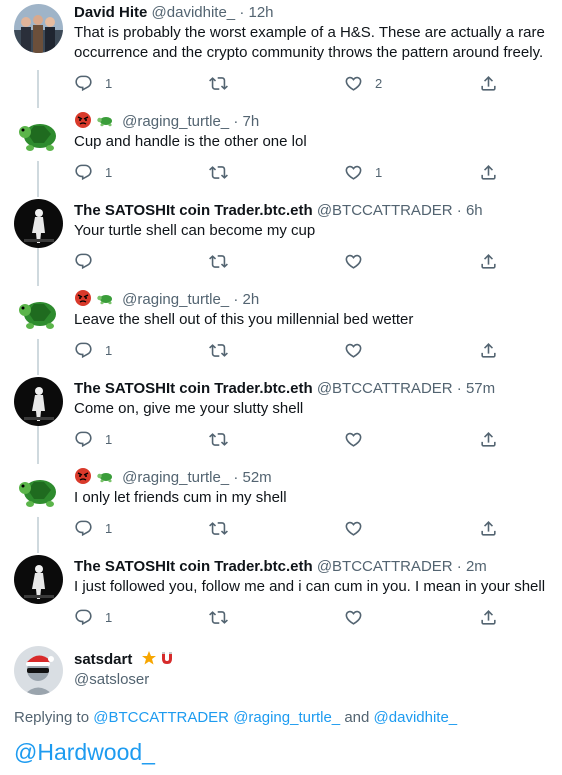  Describe the element at coordinates (246, 121) in the screenshot. I see `timestamp: · 7h` at that location.